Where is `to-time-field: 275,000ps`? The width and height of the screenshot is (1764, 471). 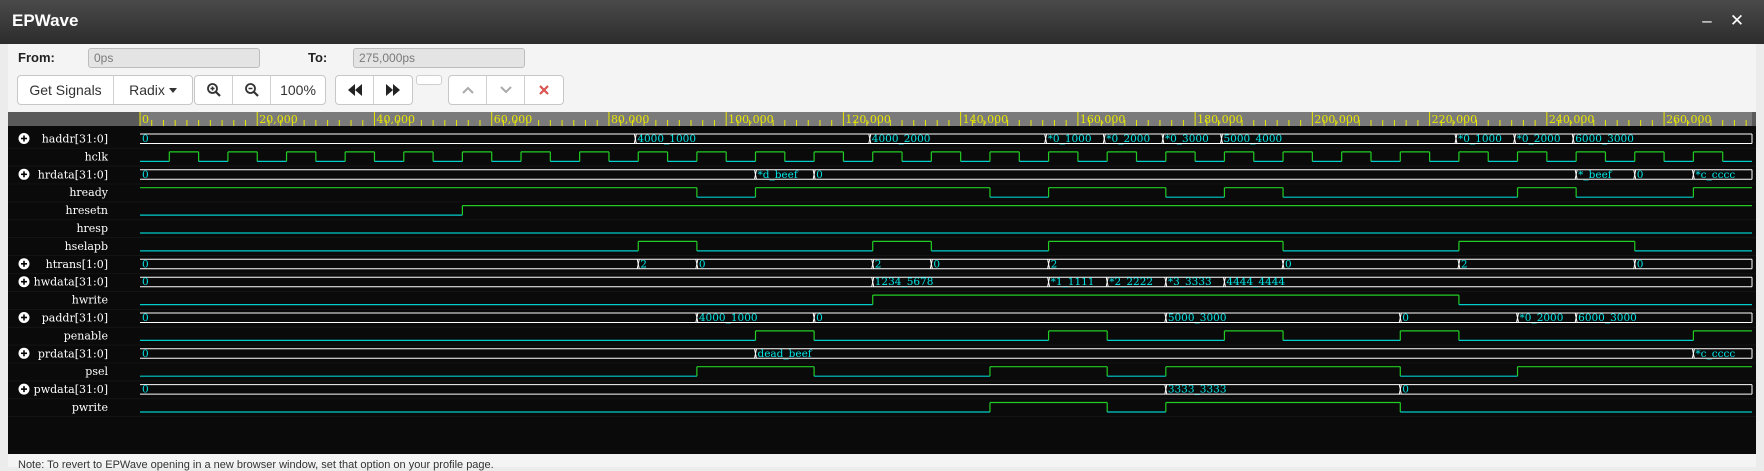 to-time-field: 275,000ps is located at coordinates (439, 58).